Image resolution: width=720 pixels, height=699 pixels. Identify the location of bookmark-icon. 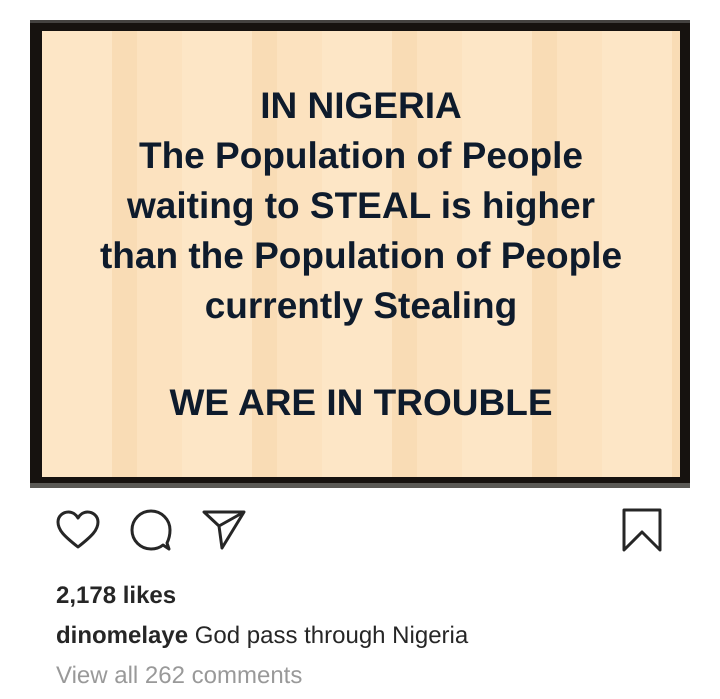
(642, 530).